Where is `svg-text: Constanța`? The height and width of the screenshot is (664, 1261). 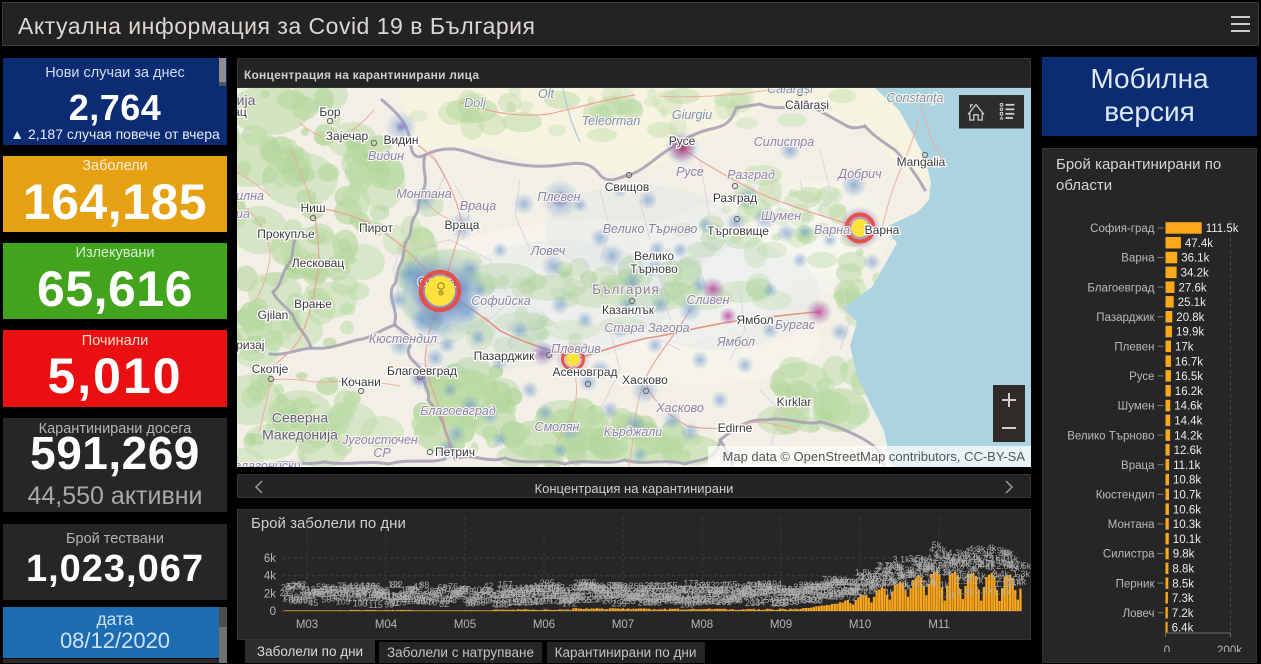
svg-text: Constanța is located at coordinates (915, 98).